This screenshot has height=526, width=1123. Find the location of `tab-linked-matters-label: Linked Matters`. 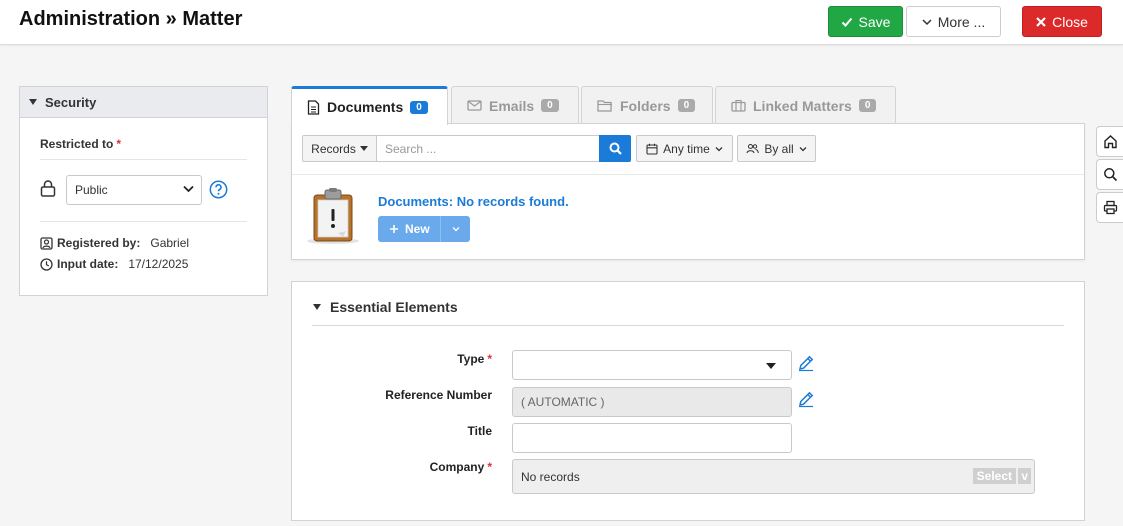

tab-linked-matters-label: Linked Matters is located at coordinates (802, 105).